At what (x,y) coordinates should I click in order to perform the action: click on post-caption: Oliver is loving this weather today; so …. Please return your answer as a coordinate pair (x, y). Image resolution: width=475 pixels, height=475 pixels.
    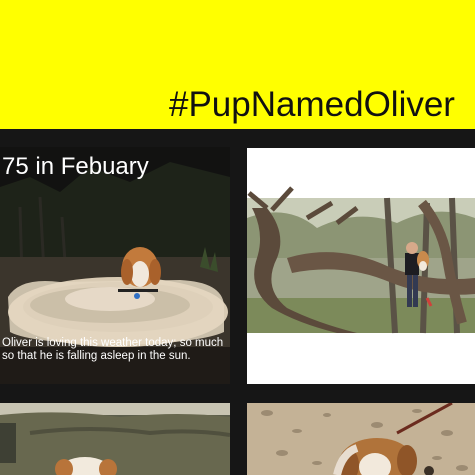
    Looking at the image, I should click on (113, 349).